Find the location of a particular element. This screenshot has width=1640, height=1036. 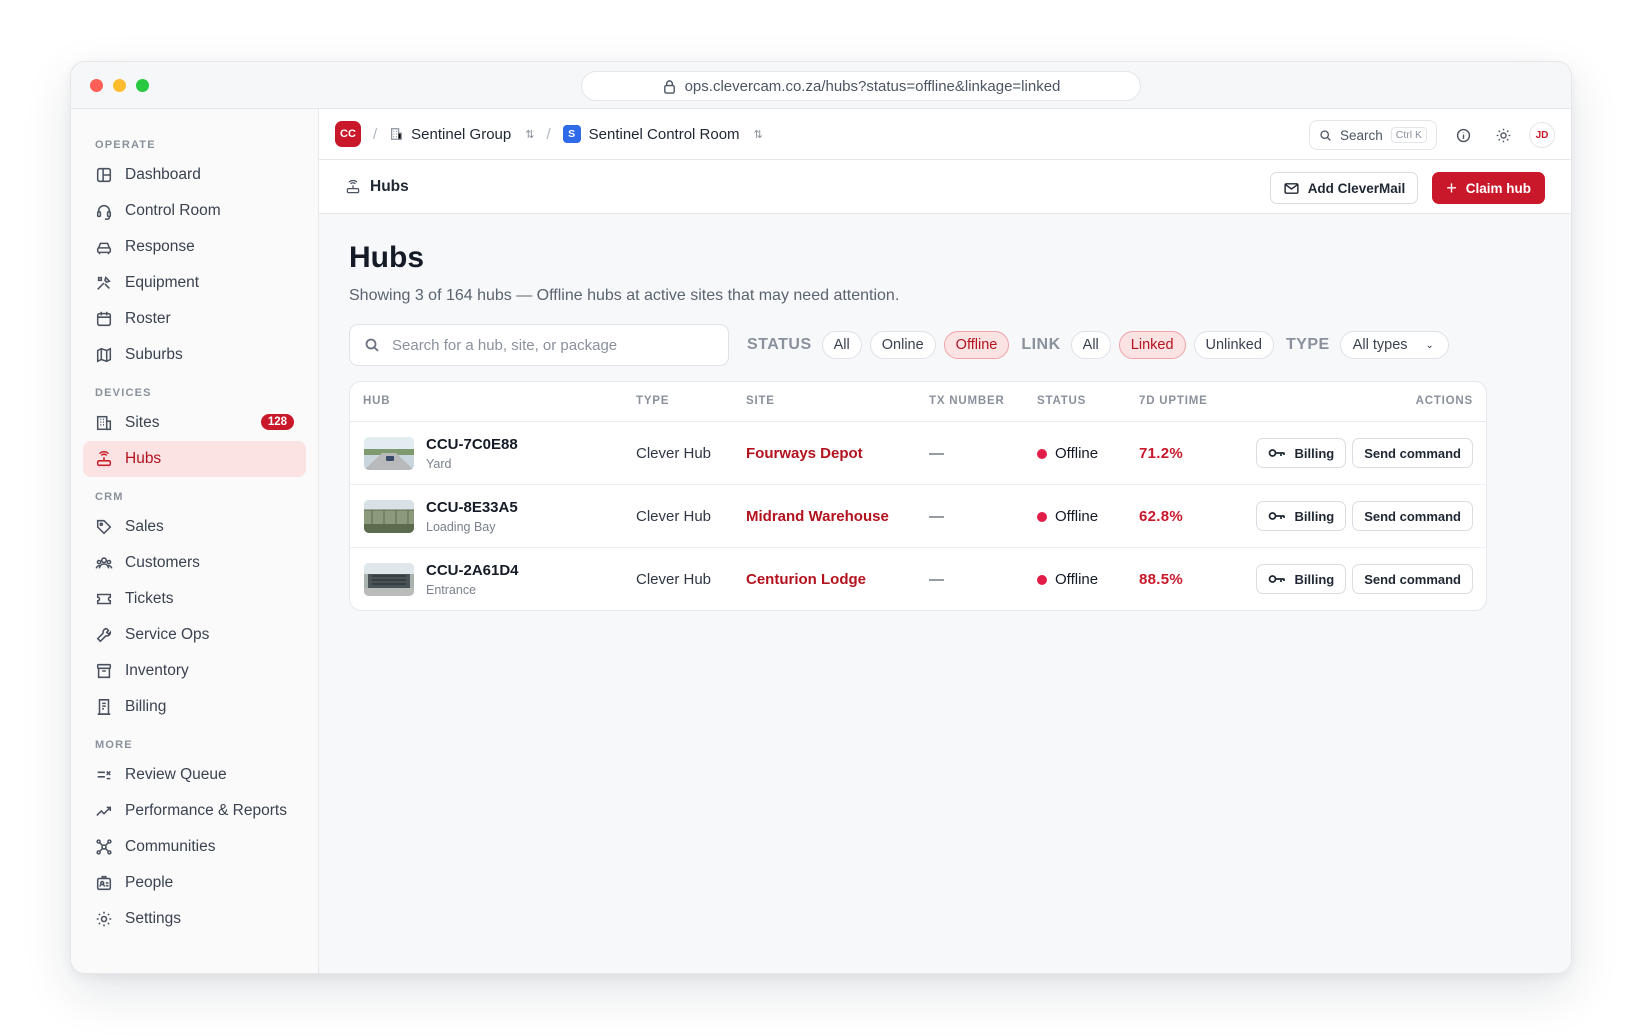

global-search-button: Search Ctrl K is located at coordinates (1372, 135).